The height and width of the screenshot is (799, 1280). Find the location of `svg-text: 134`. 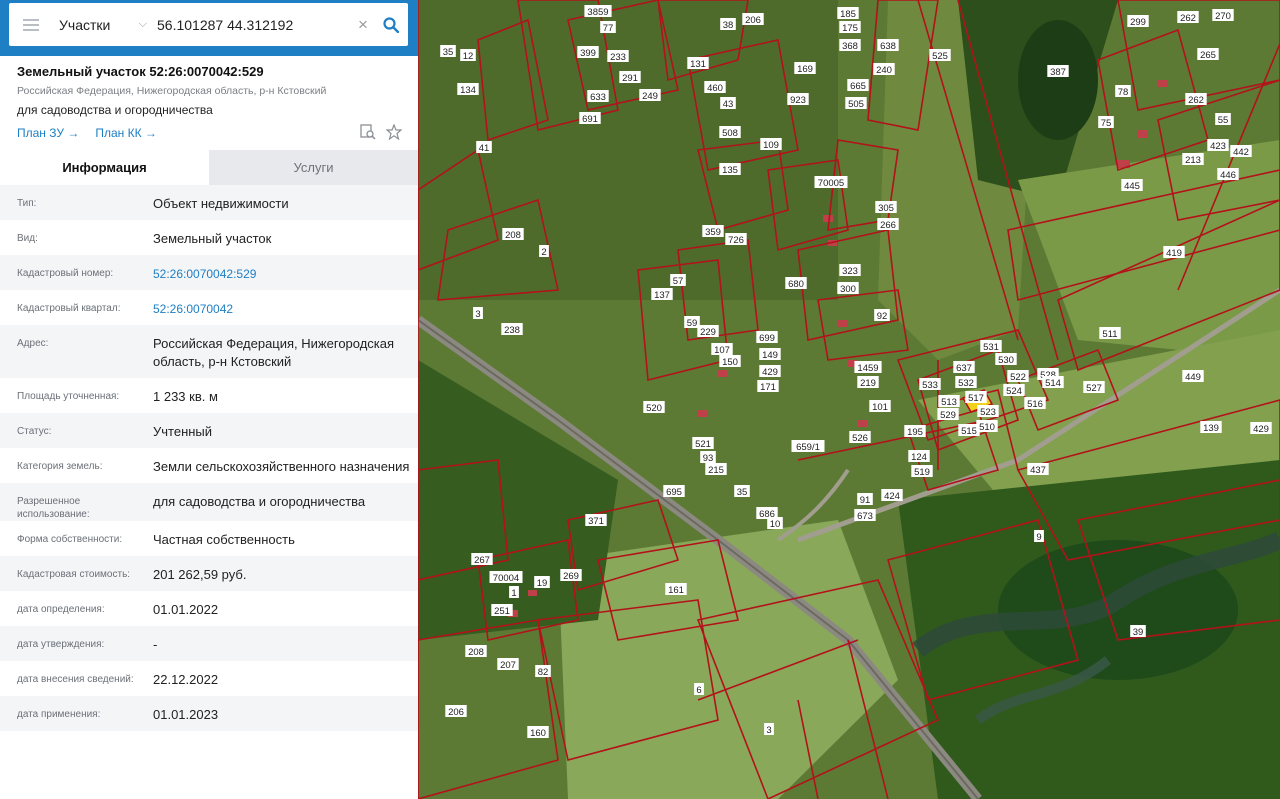

svg-text: 134 is located at coordinates (468, 90).